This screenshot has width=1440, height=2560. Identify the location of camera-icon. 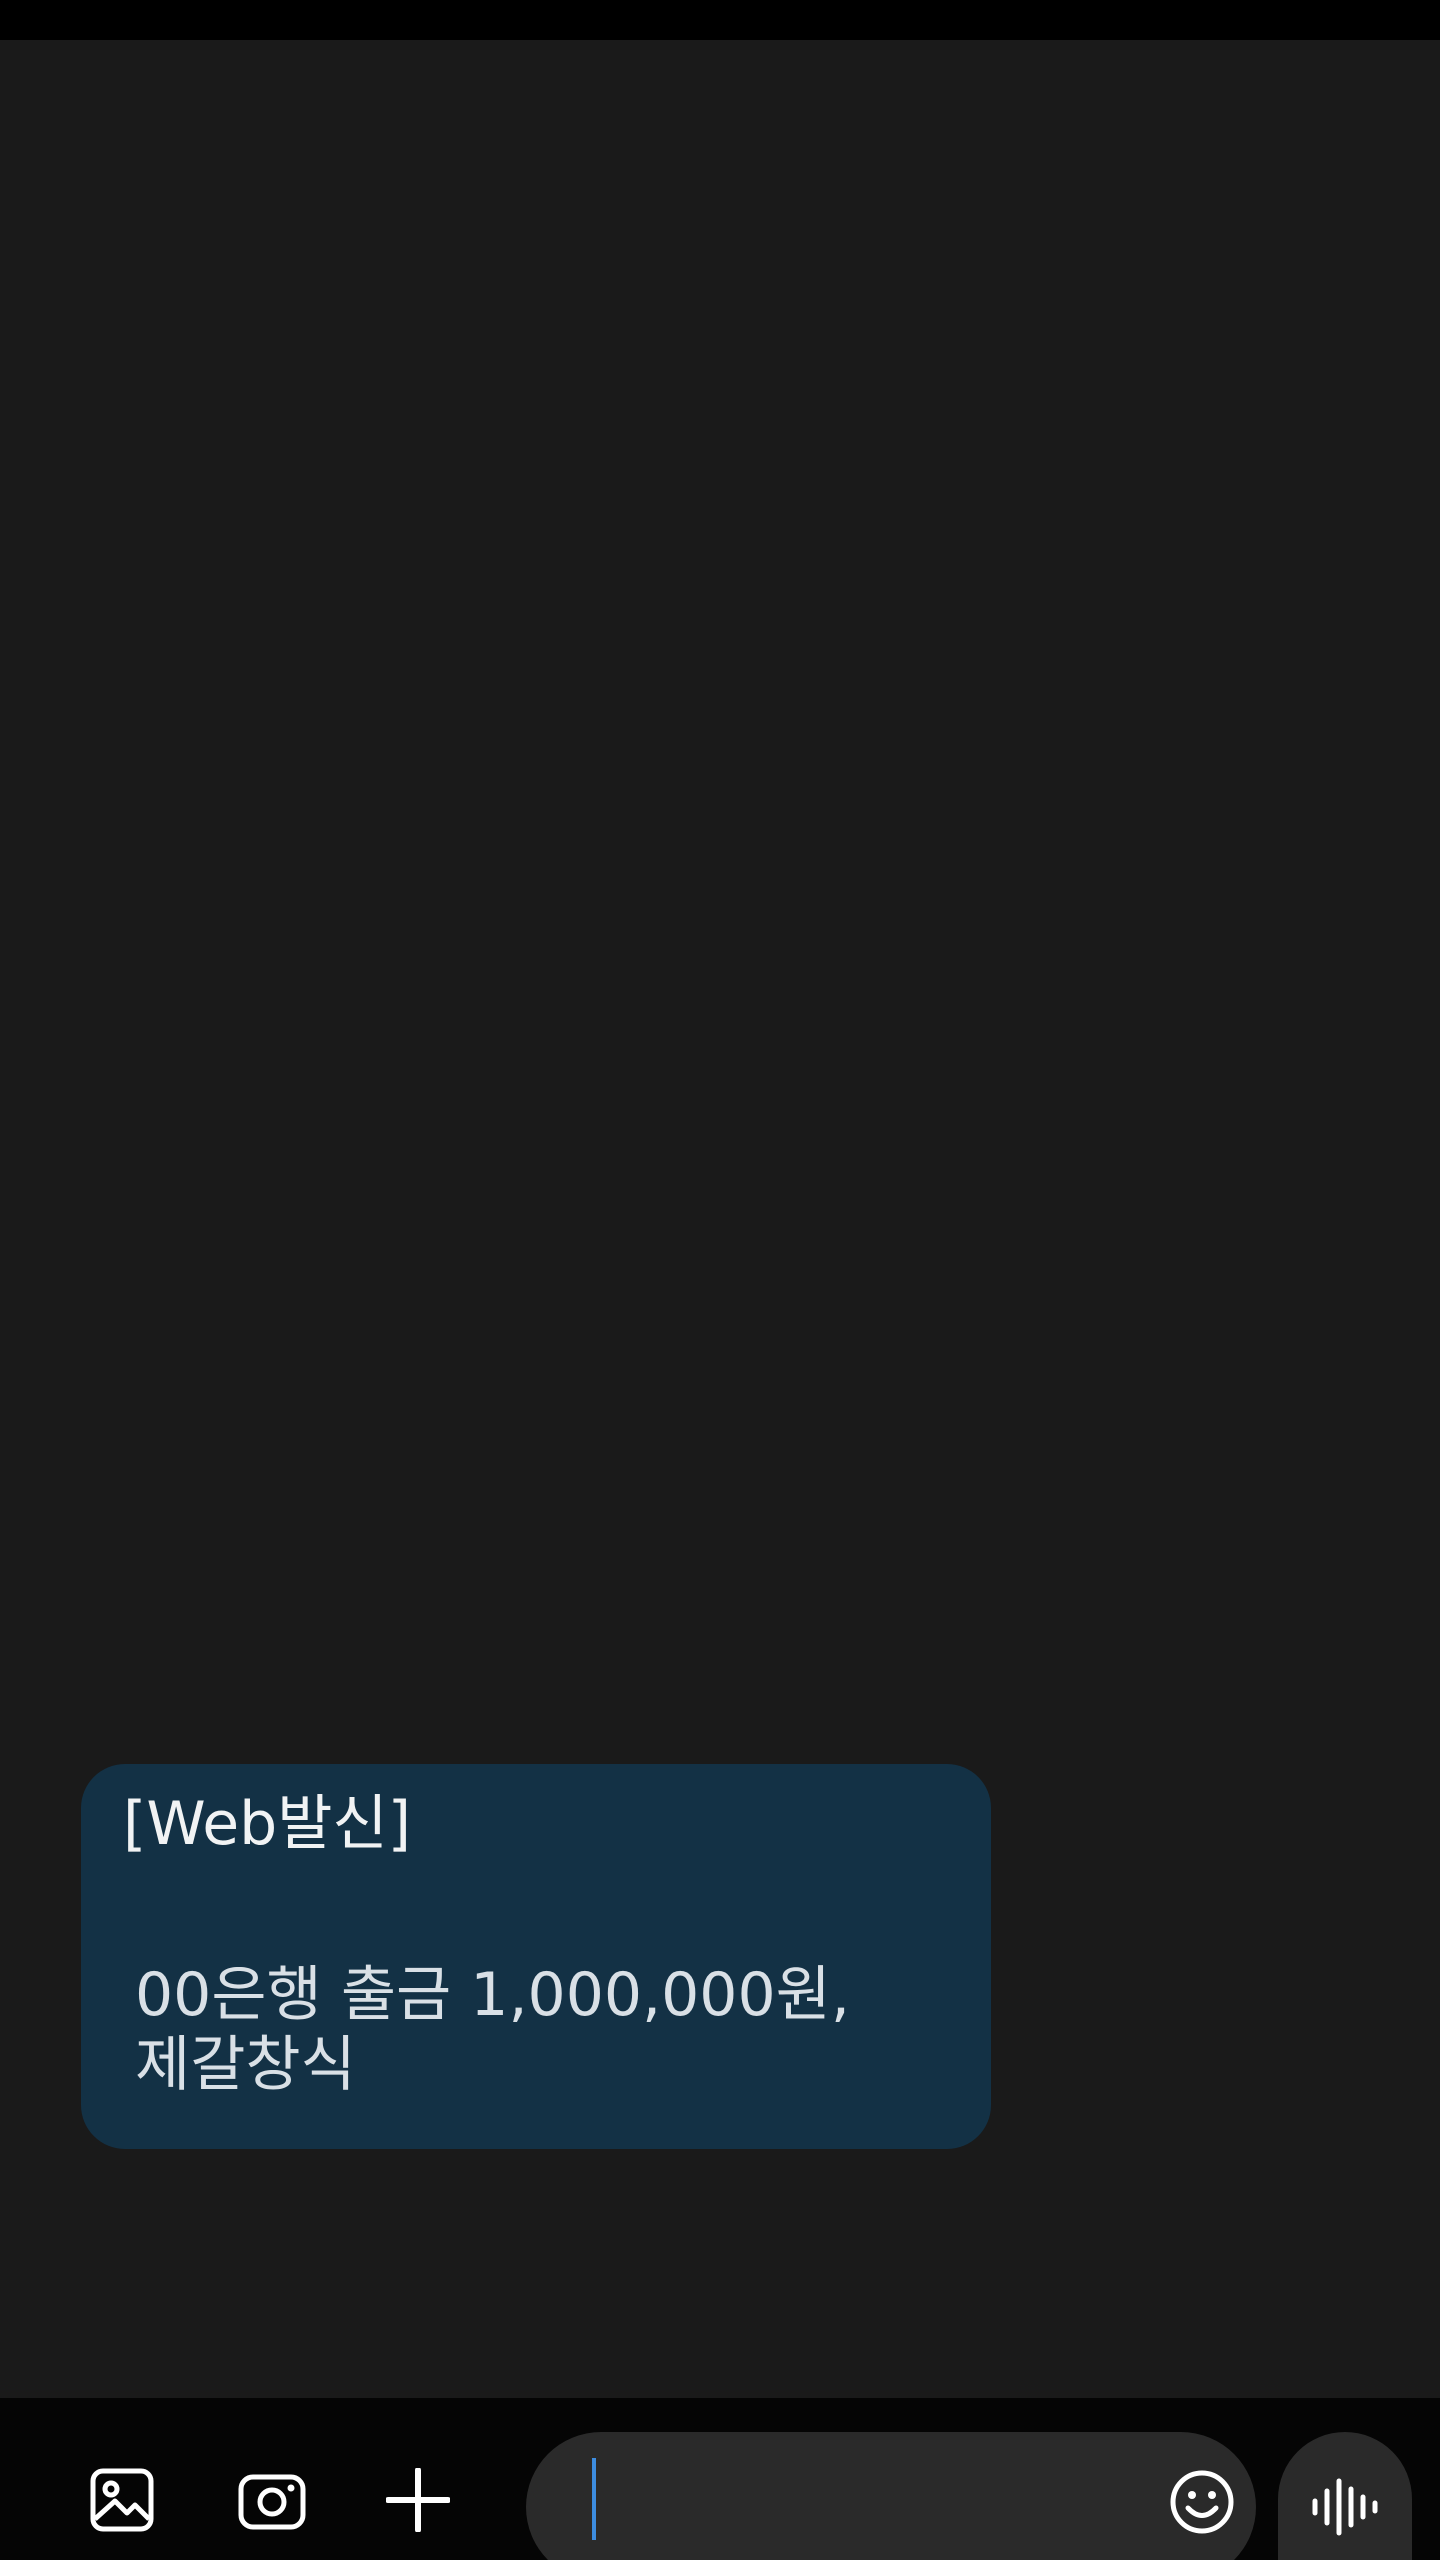
(272, 2502).